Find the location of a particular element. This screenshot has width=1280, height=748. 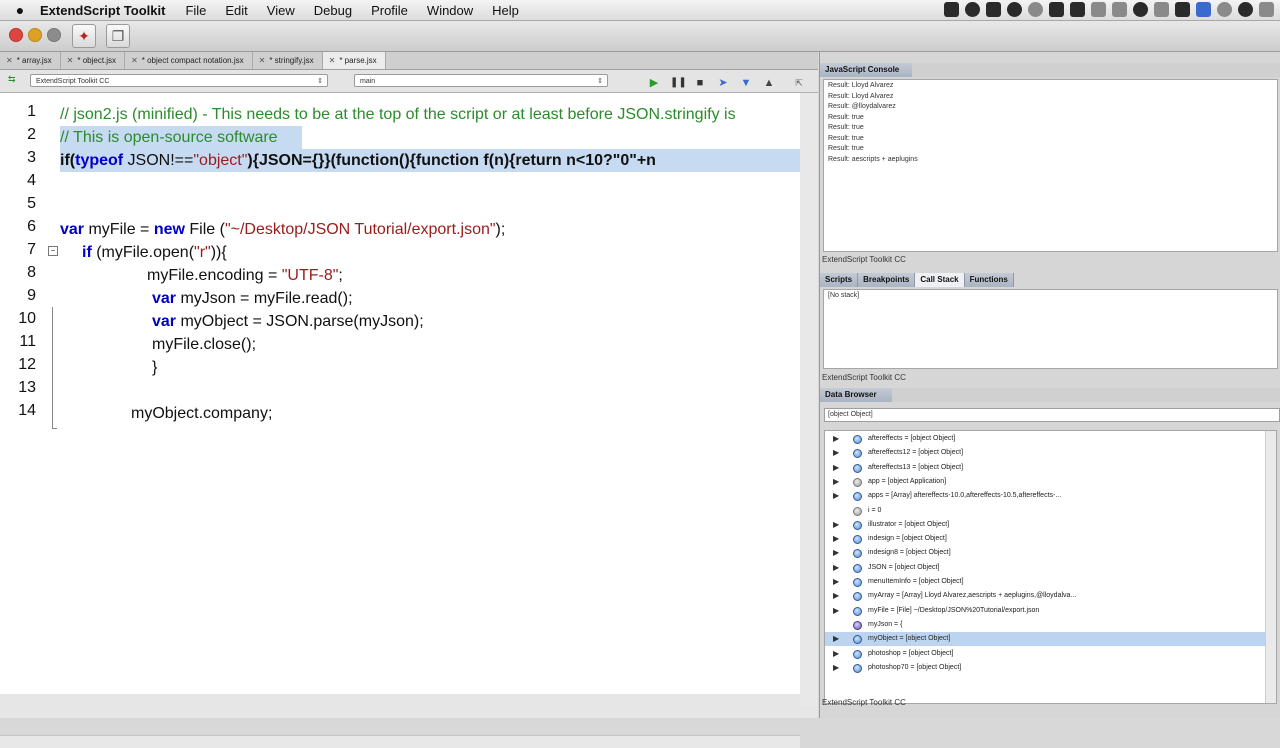

console-panel-tab: JavaScript Console is located at coordinates (866, 70).